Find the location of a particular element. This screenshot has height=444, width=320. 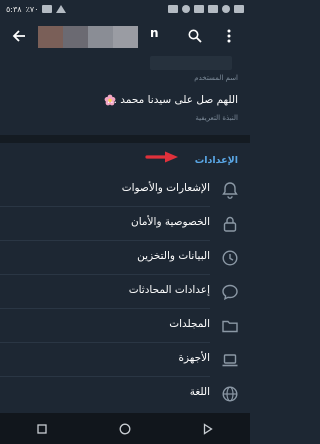

globe-icon is located at coordinates (230, 394).